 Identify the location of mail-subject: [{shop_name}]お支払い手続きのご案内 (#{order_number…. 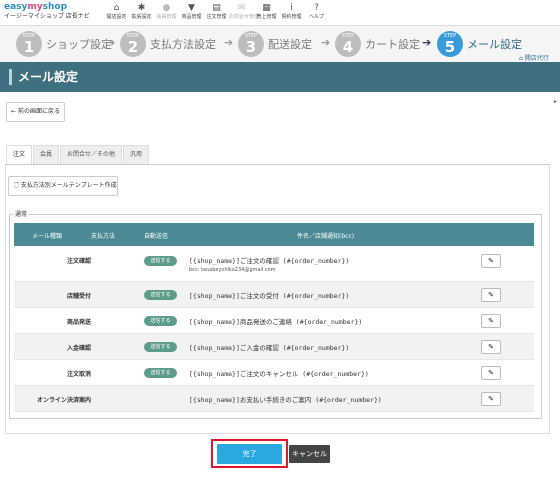
(285, 400).